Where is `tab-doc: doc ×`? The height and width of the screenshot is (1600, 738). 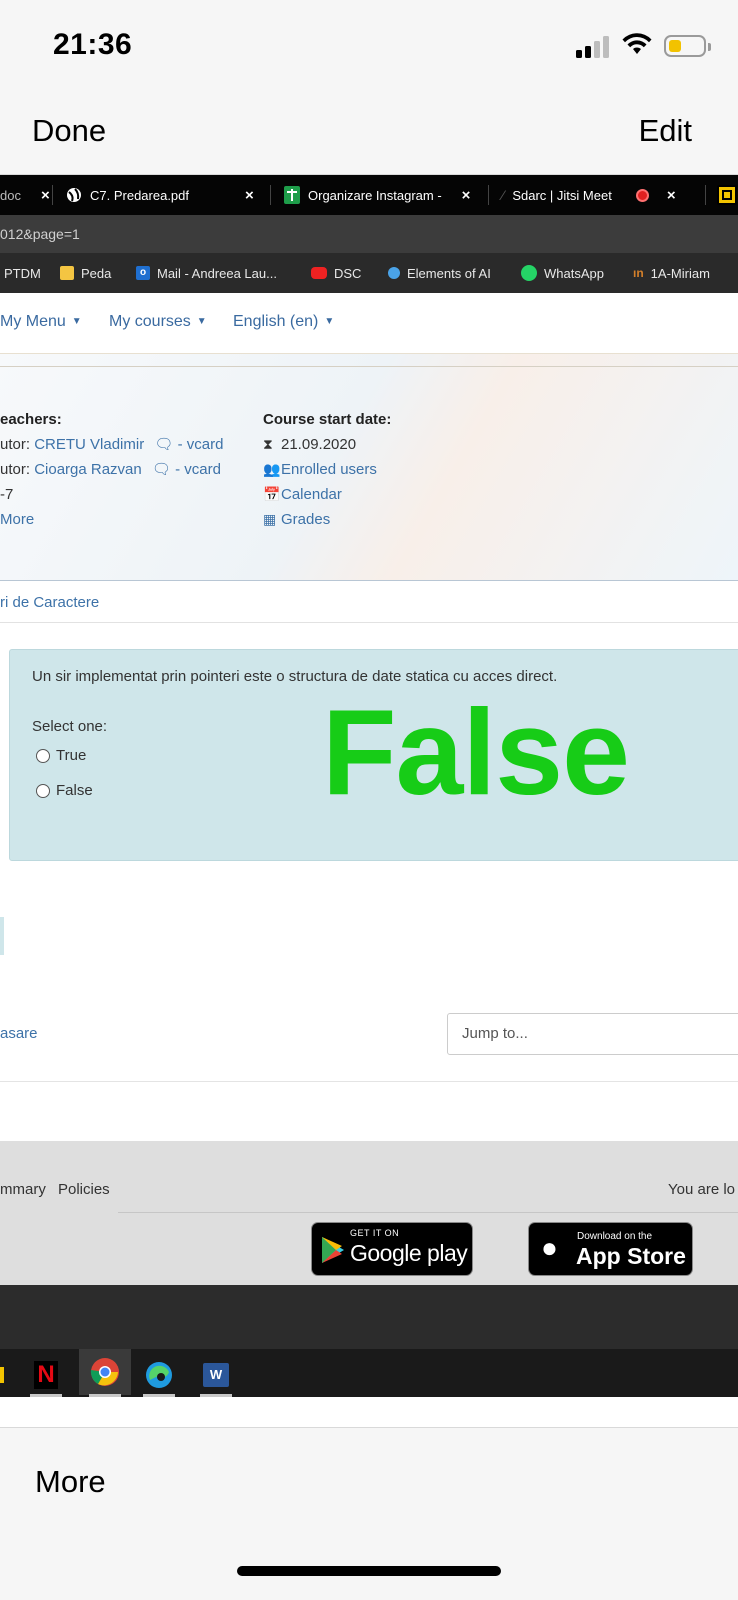
tab-doc: doc × is located at coordinates (25, 195).